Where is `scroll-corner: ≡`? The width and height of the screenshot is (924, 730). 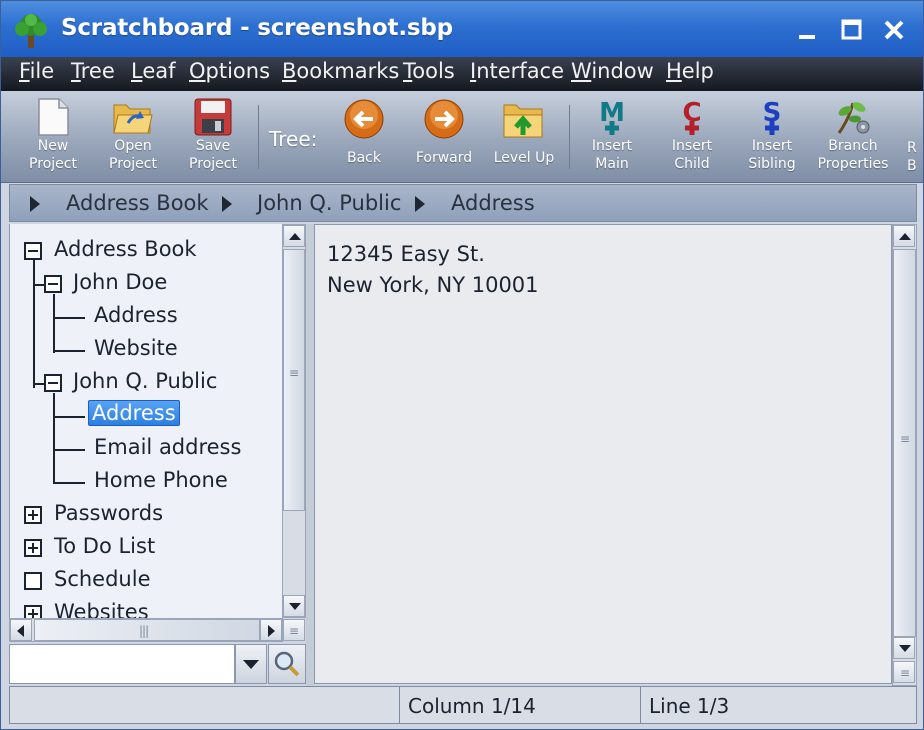
scroll-corner: ≡ is located at coordinates (294, 630).